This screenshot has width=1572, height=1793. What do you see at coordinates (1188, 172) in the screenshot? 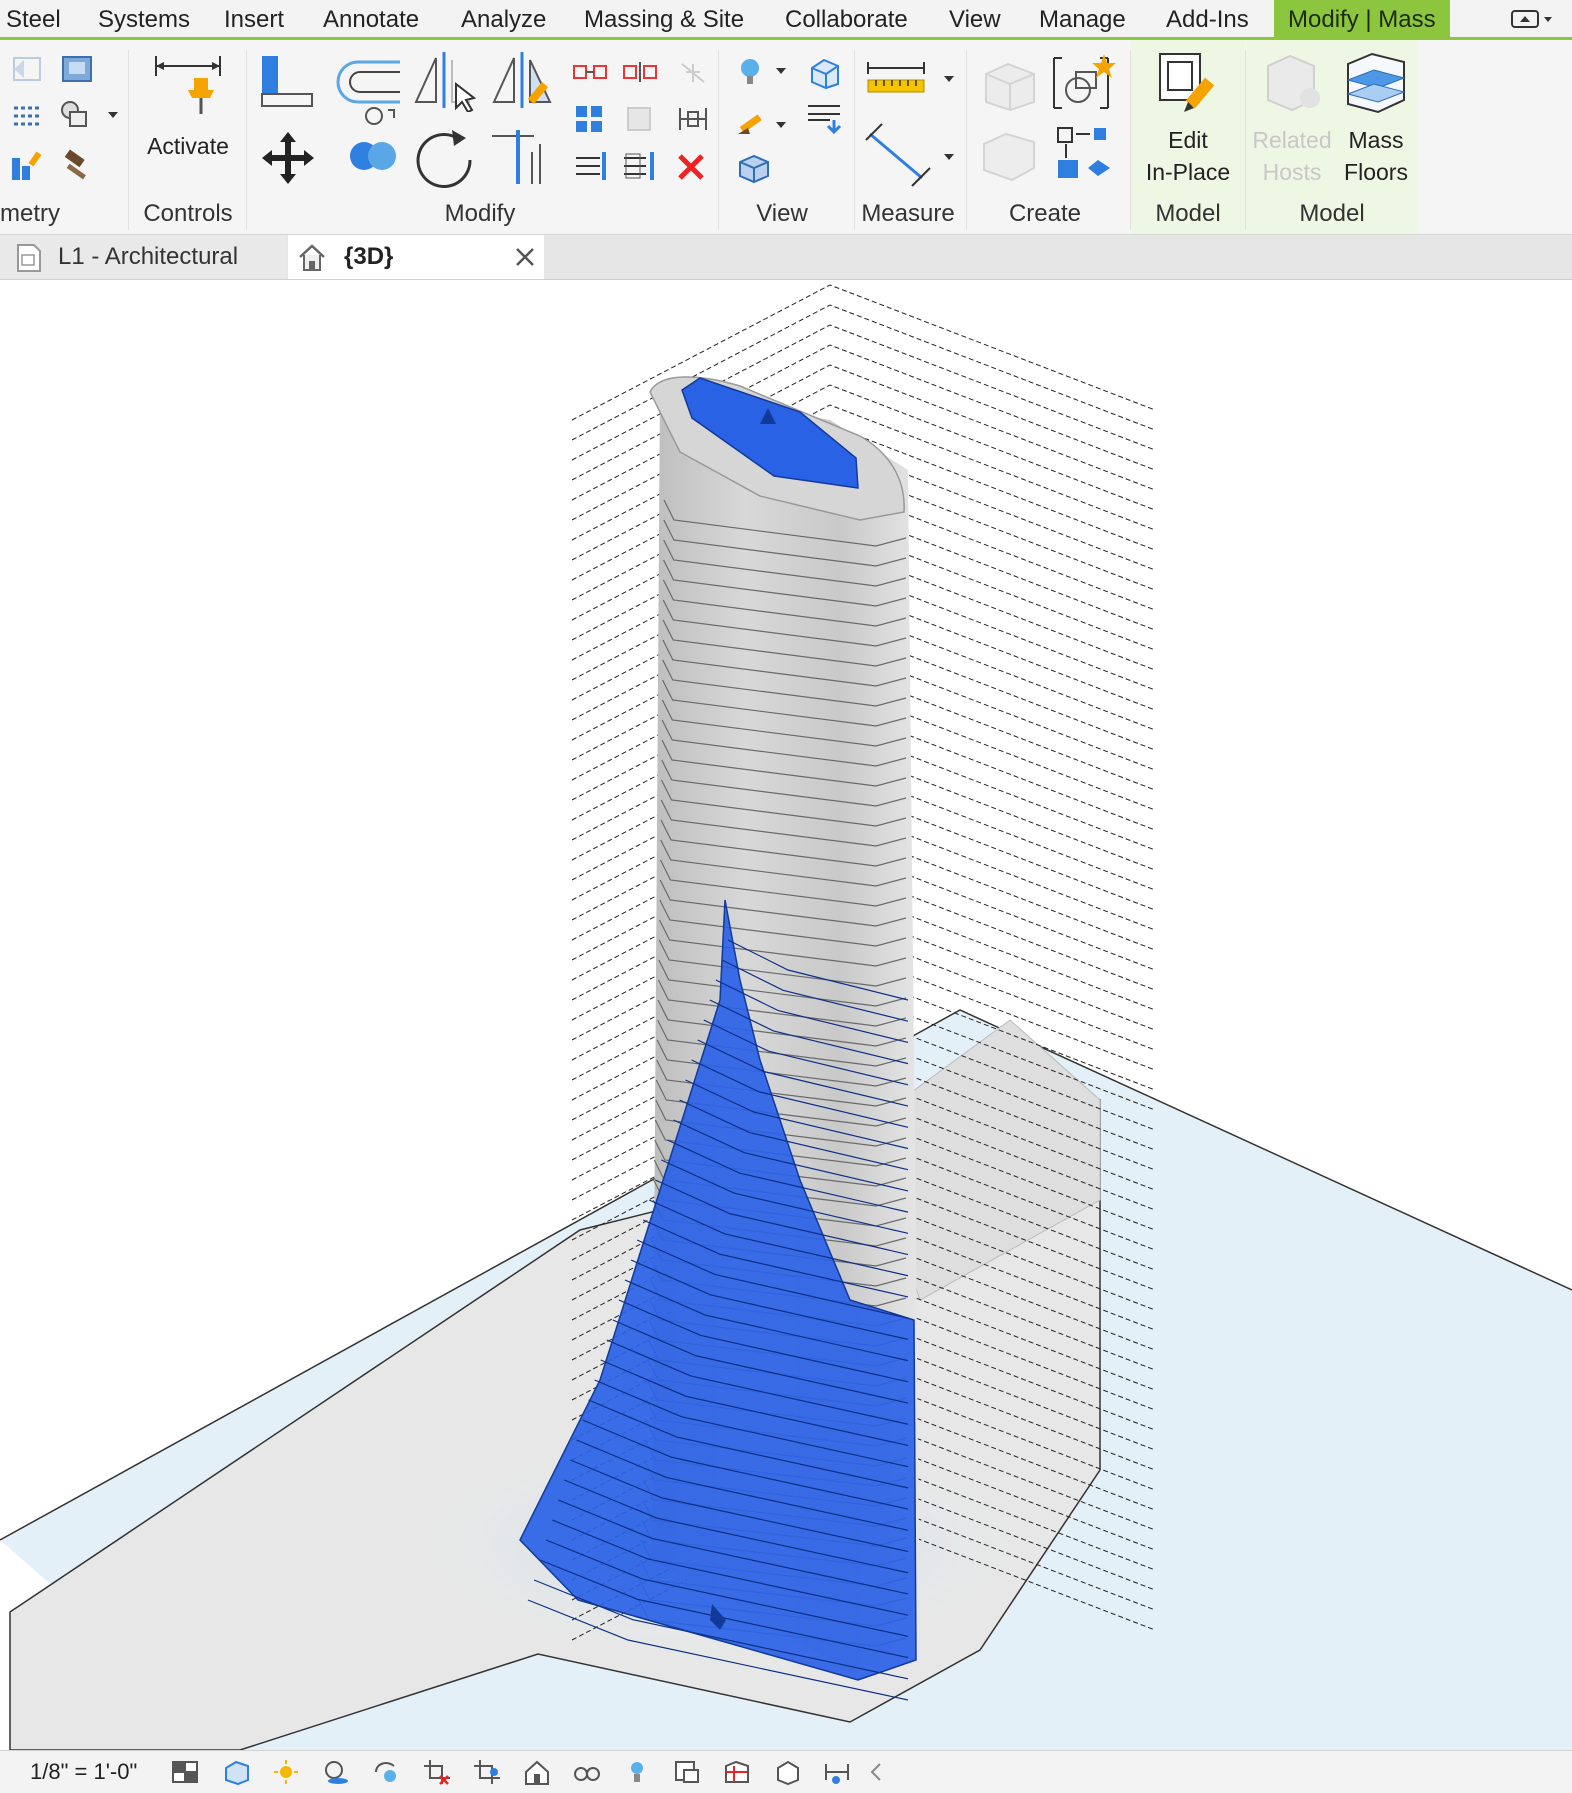
I see `edit-in-place-label-2: In-Place` at bounding box center [1188, 172].